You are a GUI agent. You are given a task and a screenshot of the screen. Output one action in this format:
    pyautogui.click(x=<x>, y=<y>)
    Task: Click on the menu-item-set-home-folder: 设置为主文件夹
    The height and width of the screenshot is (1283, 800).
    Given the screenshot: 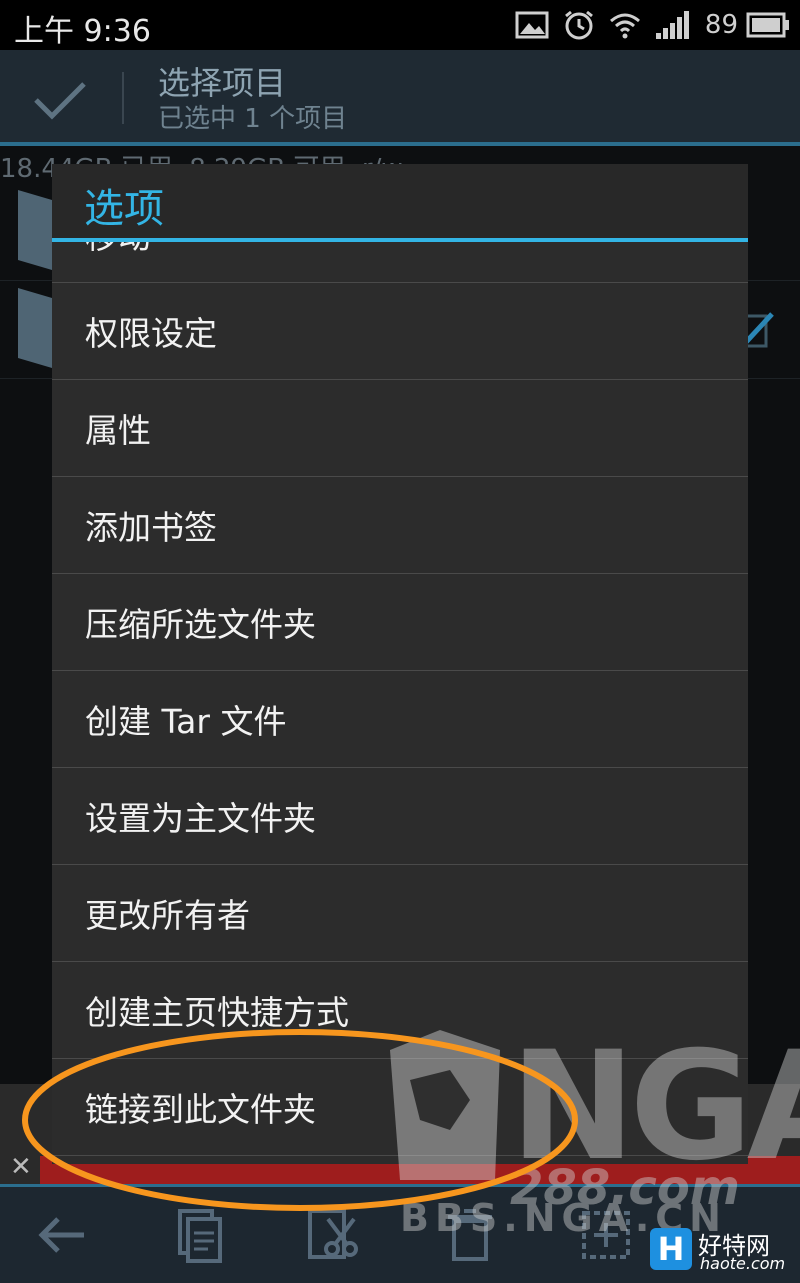 What is the action you would take?
    pyautogui.click(x=400, y=816)
    